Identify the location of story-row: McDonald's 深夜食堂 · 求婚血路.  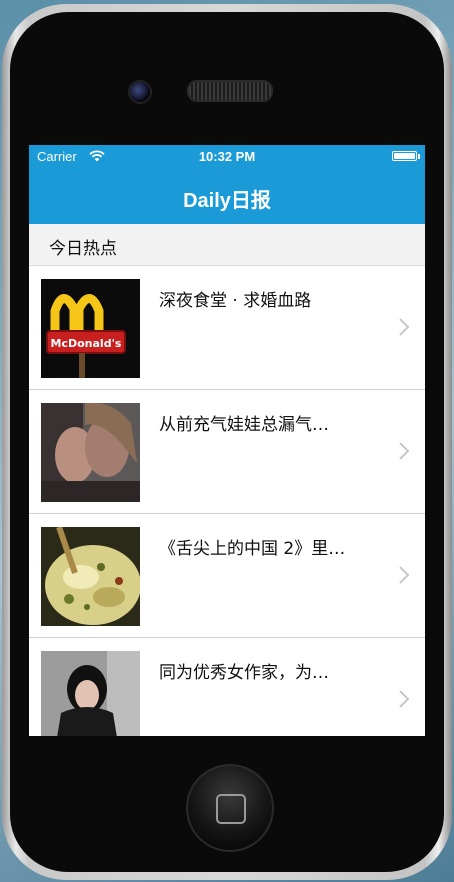
(227, 328).